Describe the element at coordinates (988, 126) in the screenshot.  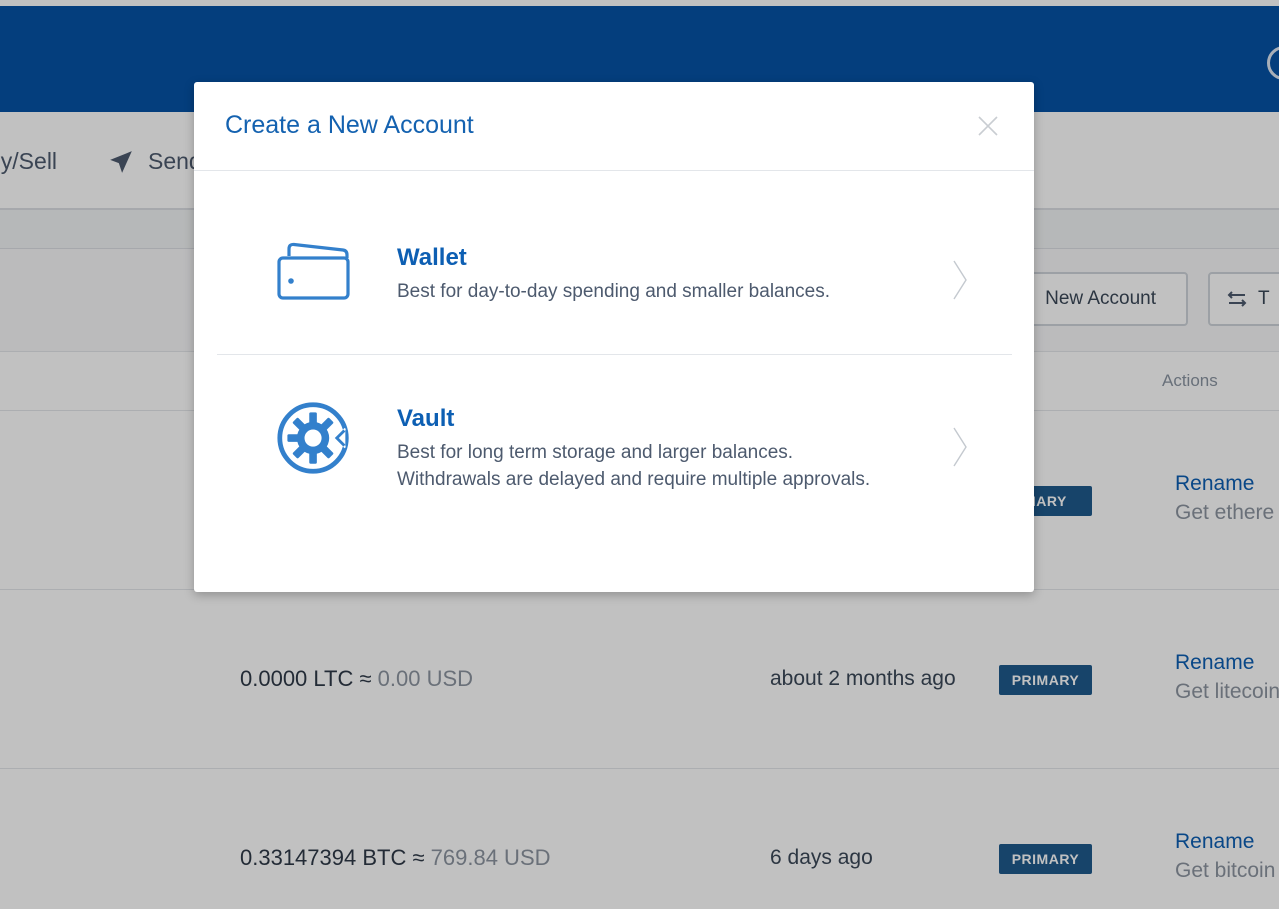
I see `close-icon` at that location.